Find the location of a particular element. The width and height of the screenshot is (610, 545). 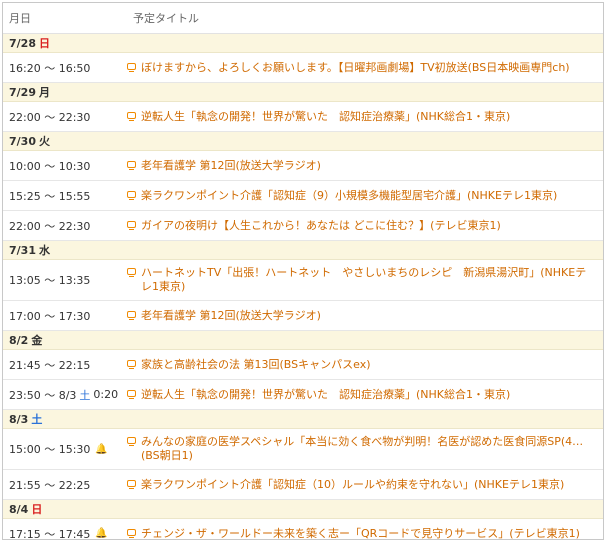

day-date: 7/31 is located at coordinates (22, 250).